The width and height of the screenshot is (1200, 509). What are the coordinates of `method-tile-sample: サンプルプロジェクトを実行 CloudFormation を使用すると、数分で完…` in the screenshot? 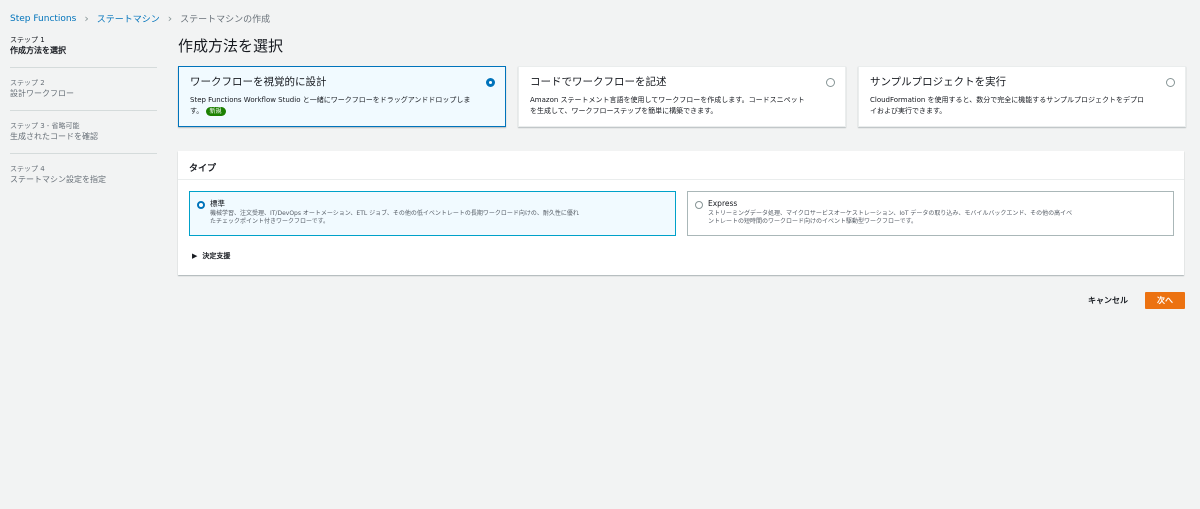 It's located at (1022, 96).